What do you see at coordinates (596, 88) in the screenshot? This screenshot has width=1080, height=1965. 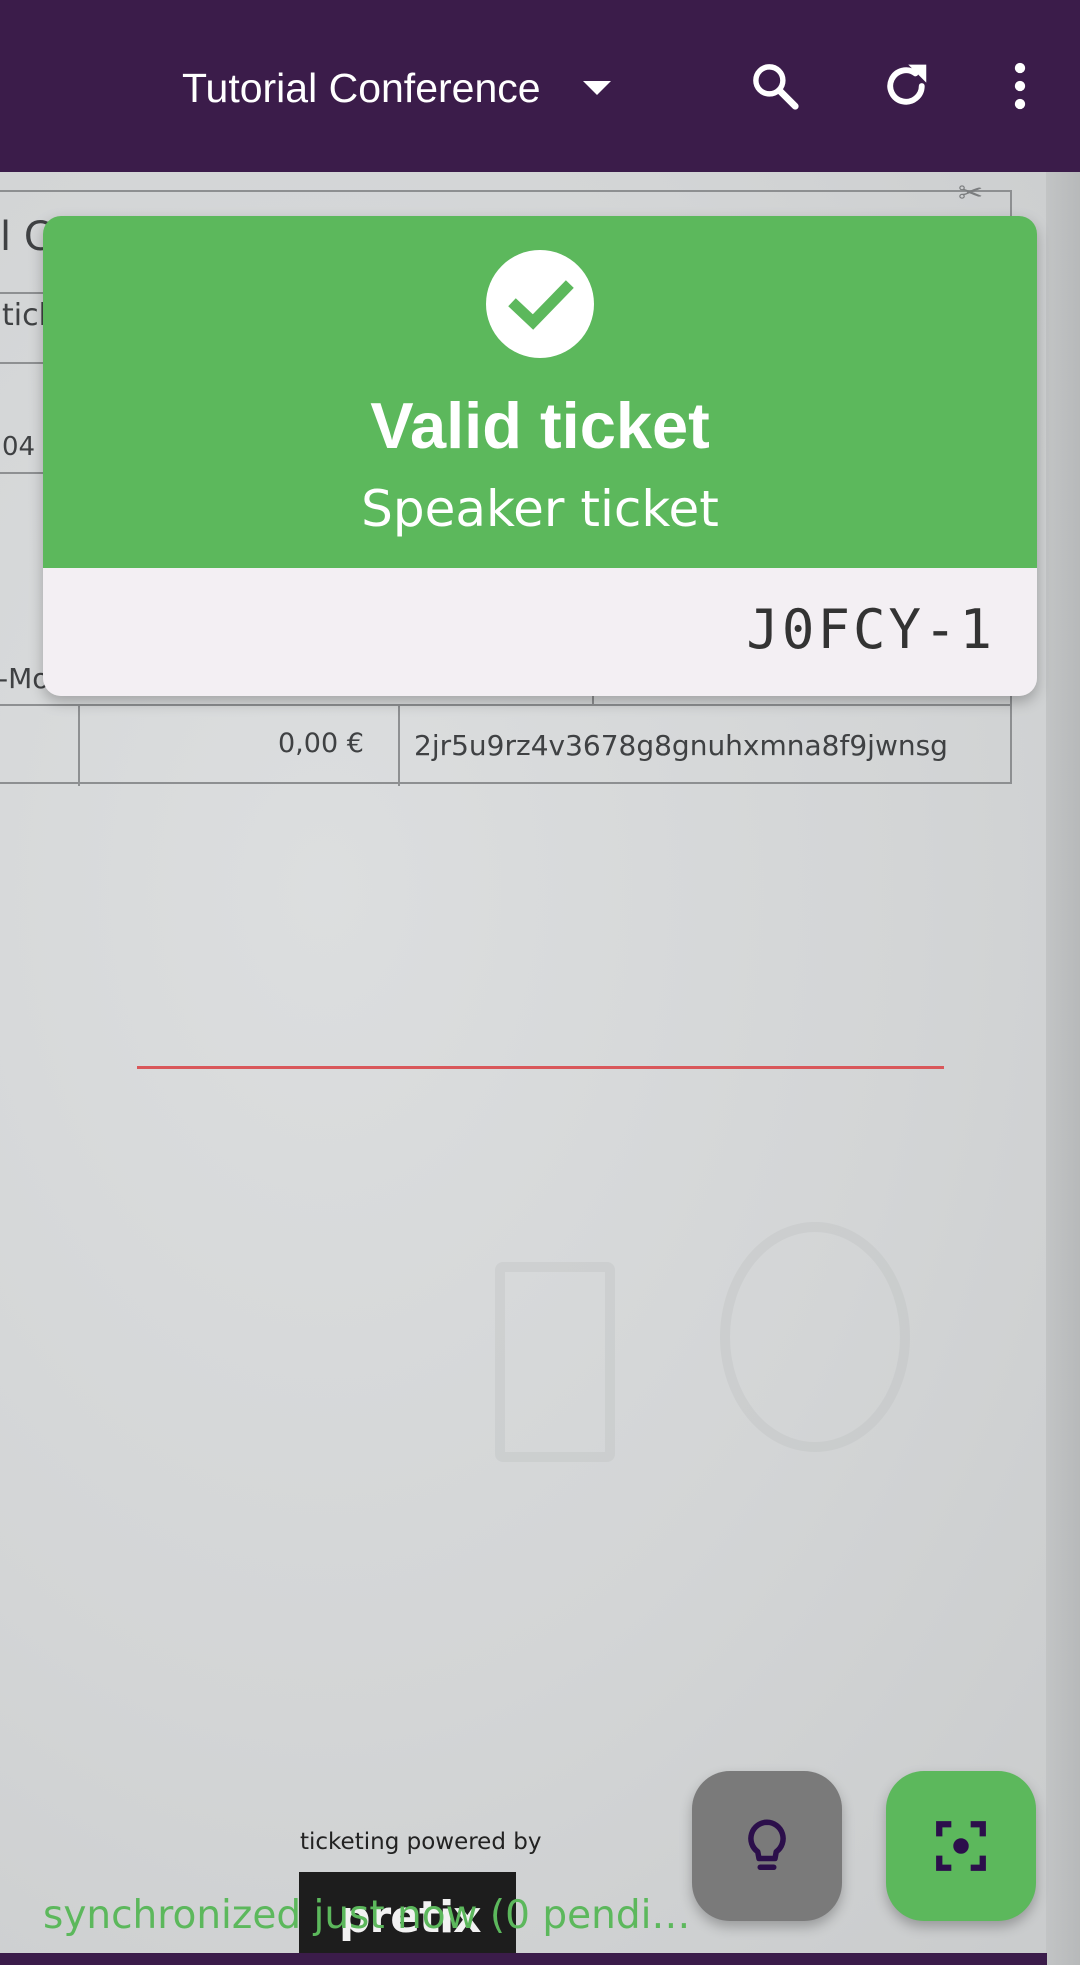 I see `arrow-drop-down-icon` at bounding box center [596, 88].